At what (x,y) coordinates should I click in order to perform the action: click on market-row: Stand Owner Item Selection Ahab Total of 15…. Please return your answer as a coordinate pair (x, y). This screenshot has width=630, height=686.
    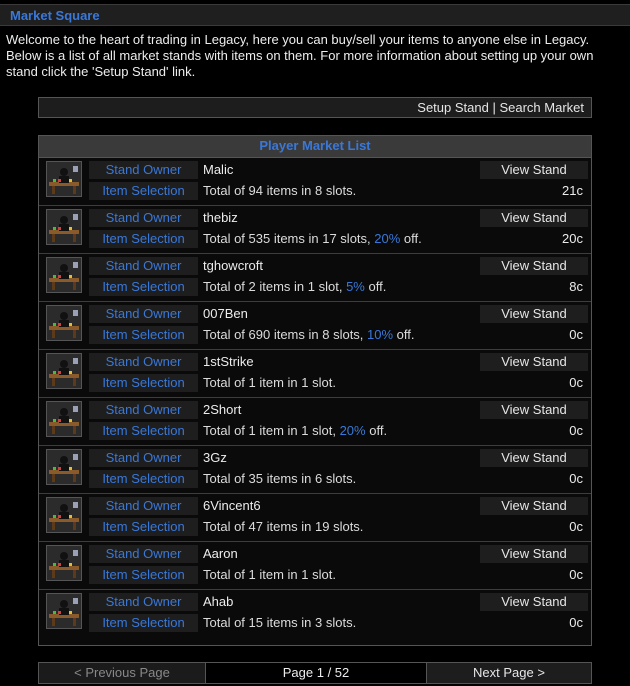
    Looking at the image, I should click on (315, 614).